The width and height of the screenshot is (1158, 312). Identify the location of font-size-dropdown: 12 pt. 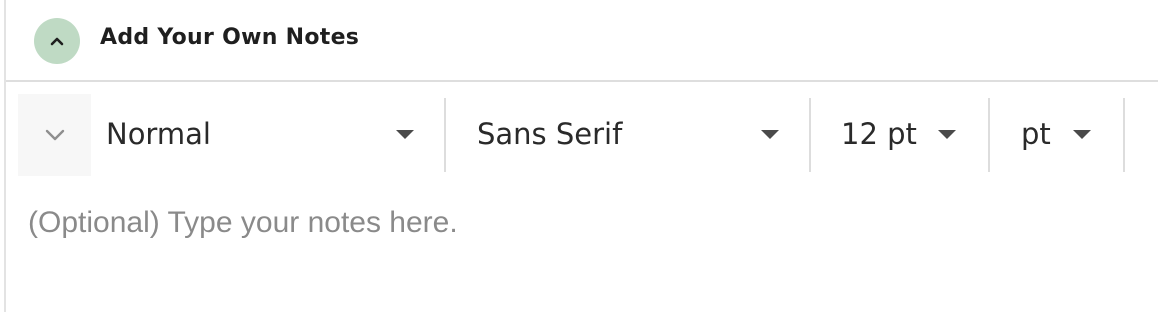
(906, 135).